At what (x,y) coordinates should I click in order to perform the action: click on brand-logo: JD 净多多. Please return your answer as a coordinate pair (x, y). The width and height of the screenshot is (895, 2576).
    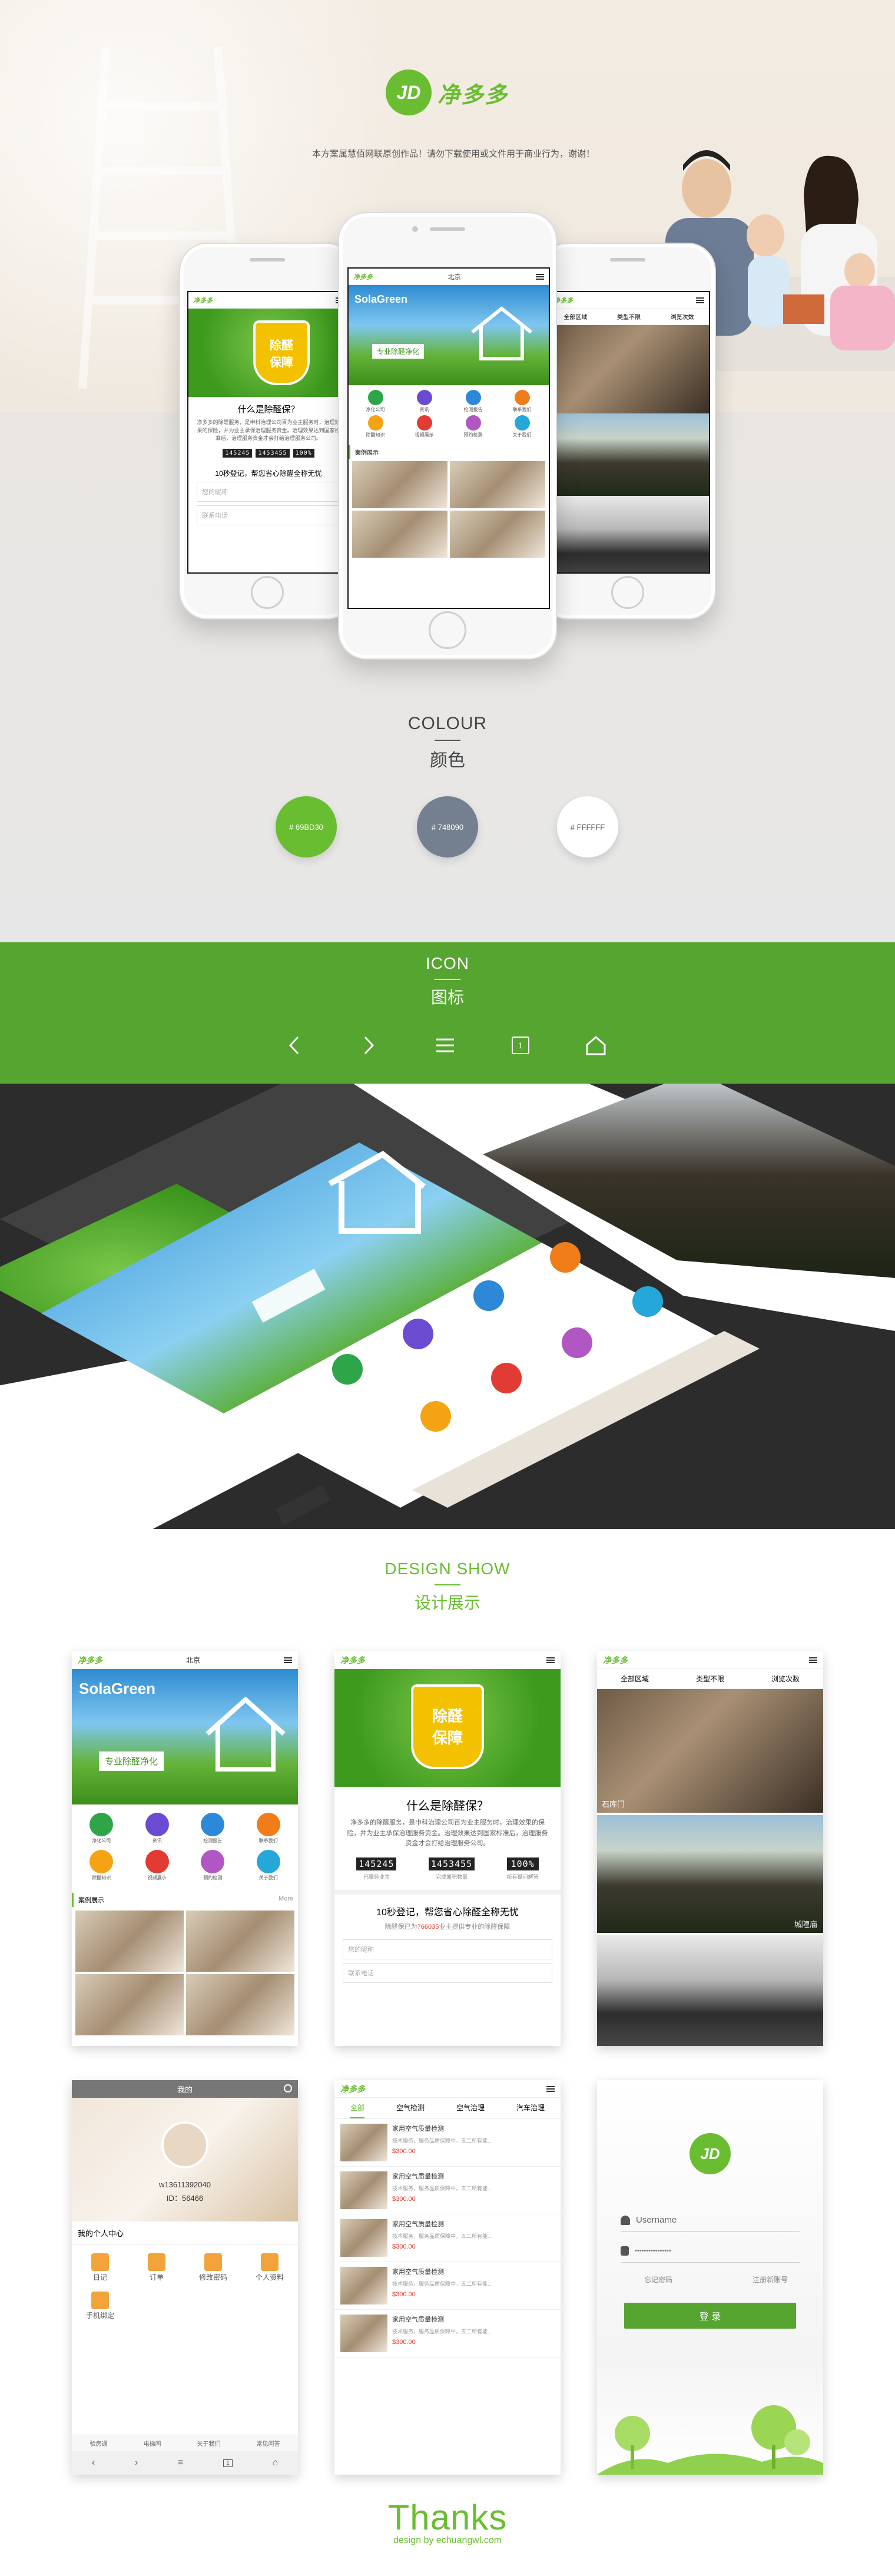
    Looking at the image, I should click on (447, 92).